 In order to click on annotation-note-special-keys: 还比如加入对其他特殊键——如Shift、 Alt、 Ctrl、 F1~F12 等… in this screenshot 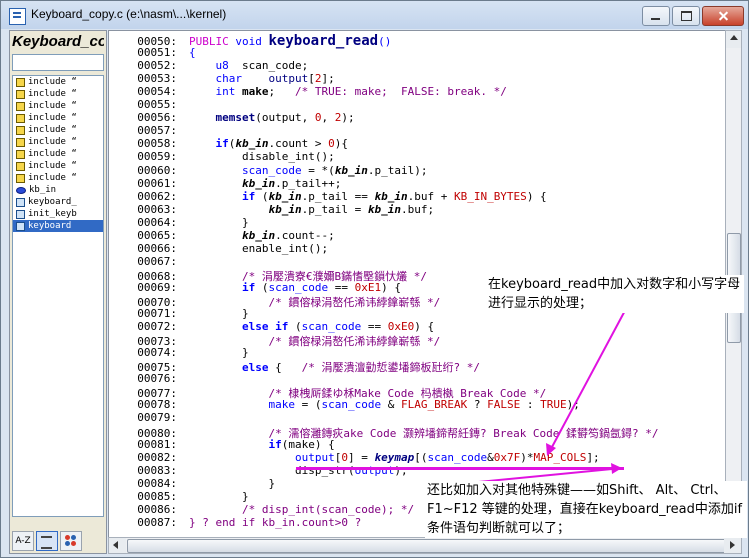, I will do `click(586, 509)`.